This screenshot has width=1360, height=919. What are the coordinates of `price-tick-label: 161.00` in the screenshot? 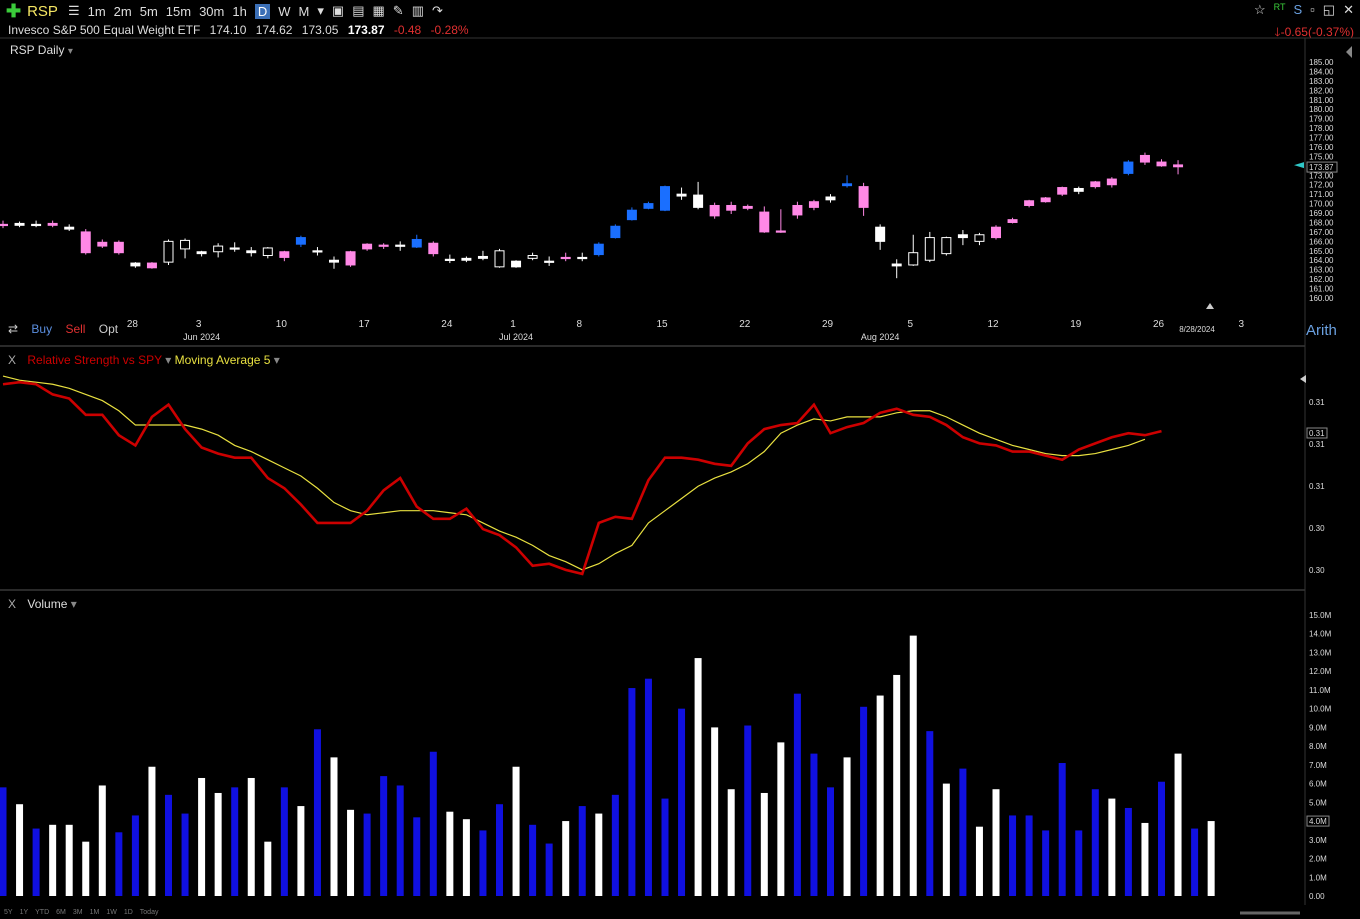 It's located at (1321, 289).